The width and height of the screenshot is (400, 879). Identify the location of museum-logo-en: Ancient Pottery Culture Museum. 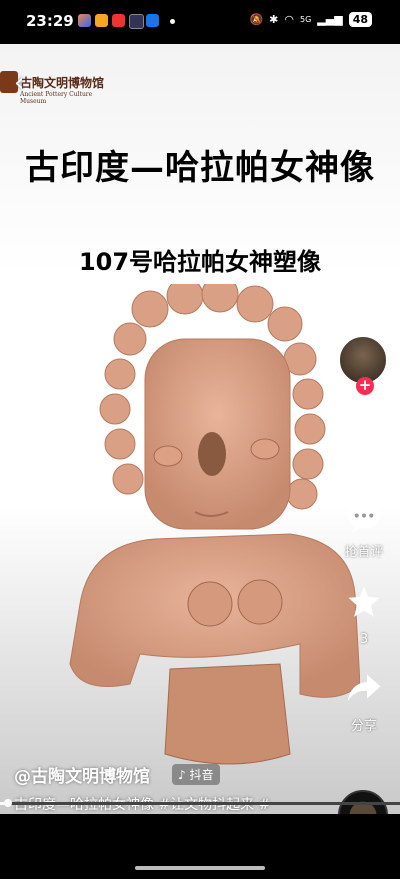
(56, 98).